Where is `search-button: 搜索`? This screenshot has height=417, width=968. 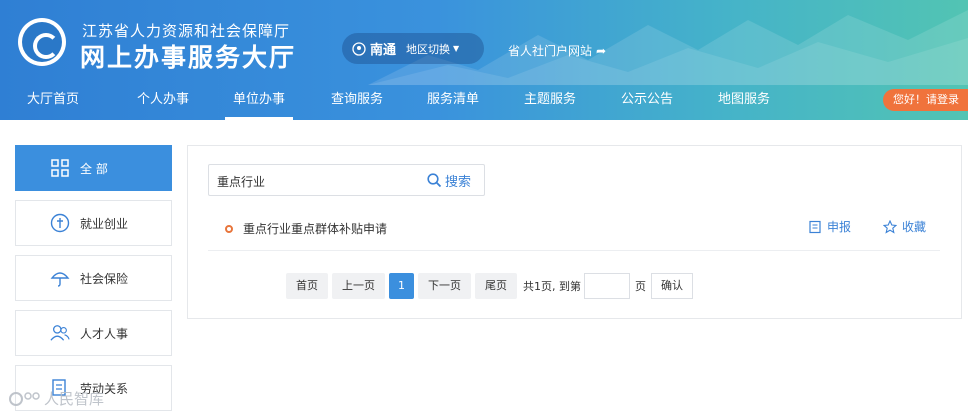 search-button: 搜索 is located at coordinates (449, 180).